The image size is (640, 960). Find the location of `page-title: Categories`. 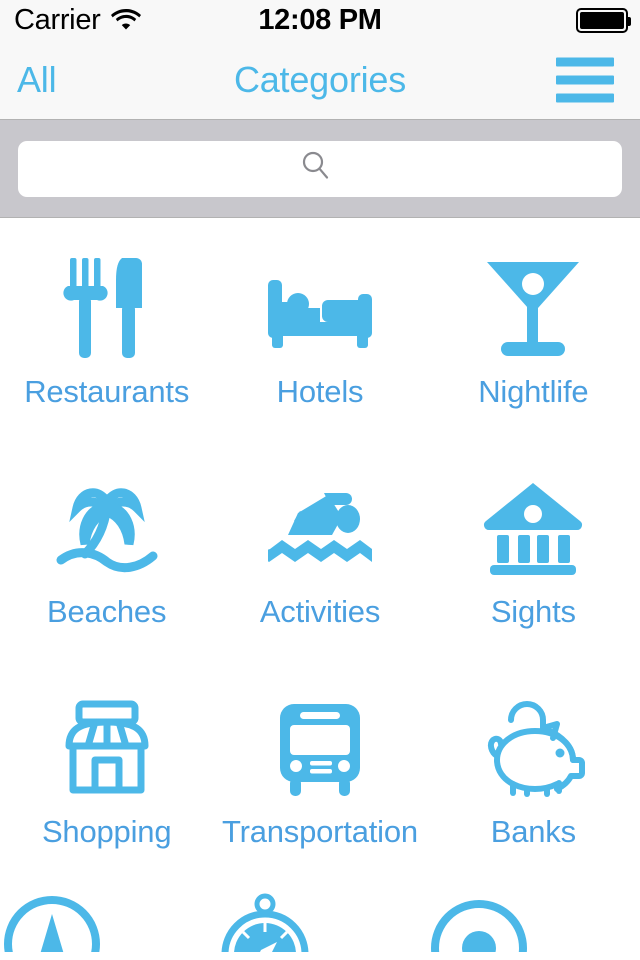

page-title: Categories is located at coordinates (320, 79).